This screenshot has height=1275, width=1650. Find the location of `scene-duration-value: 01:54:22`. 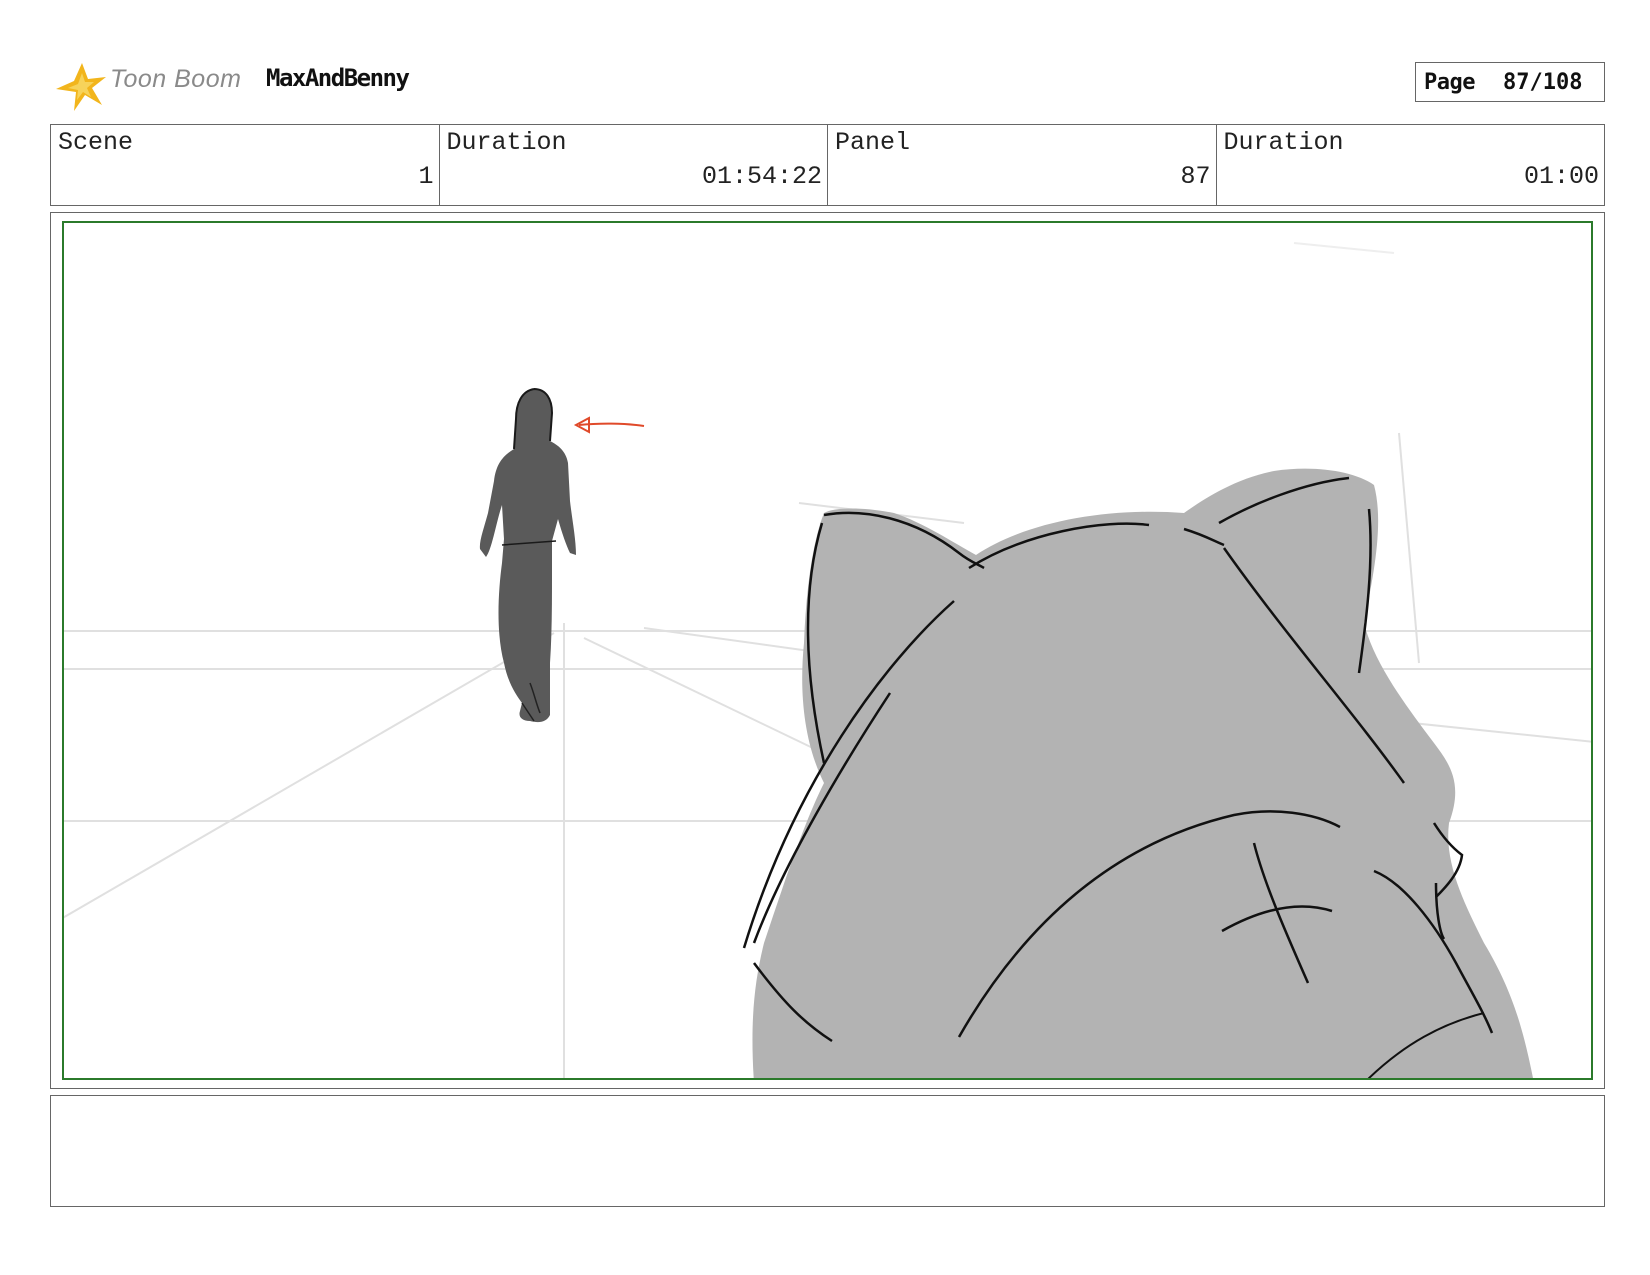

scene-duration-value: 01:54:22 is located at coordinates (761, 176).